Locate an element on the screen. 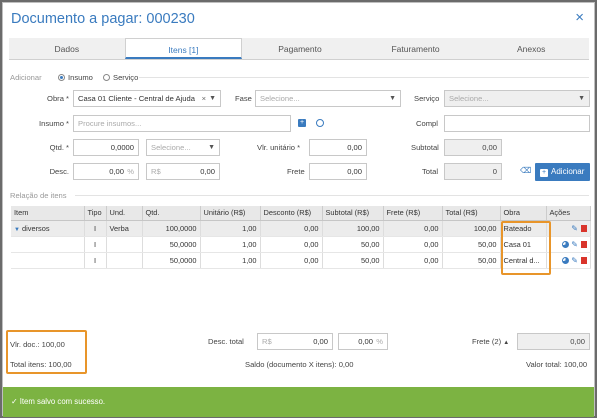  frete-label: Frete is located at coordinates (296, 171).